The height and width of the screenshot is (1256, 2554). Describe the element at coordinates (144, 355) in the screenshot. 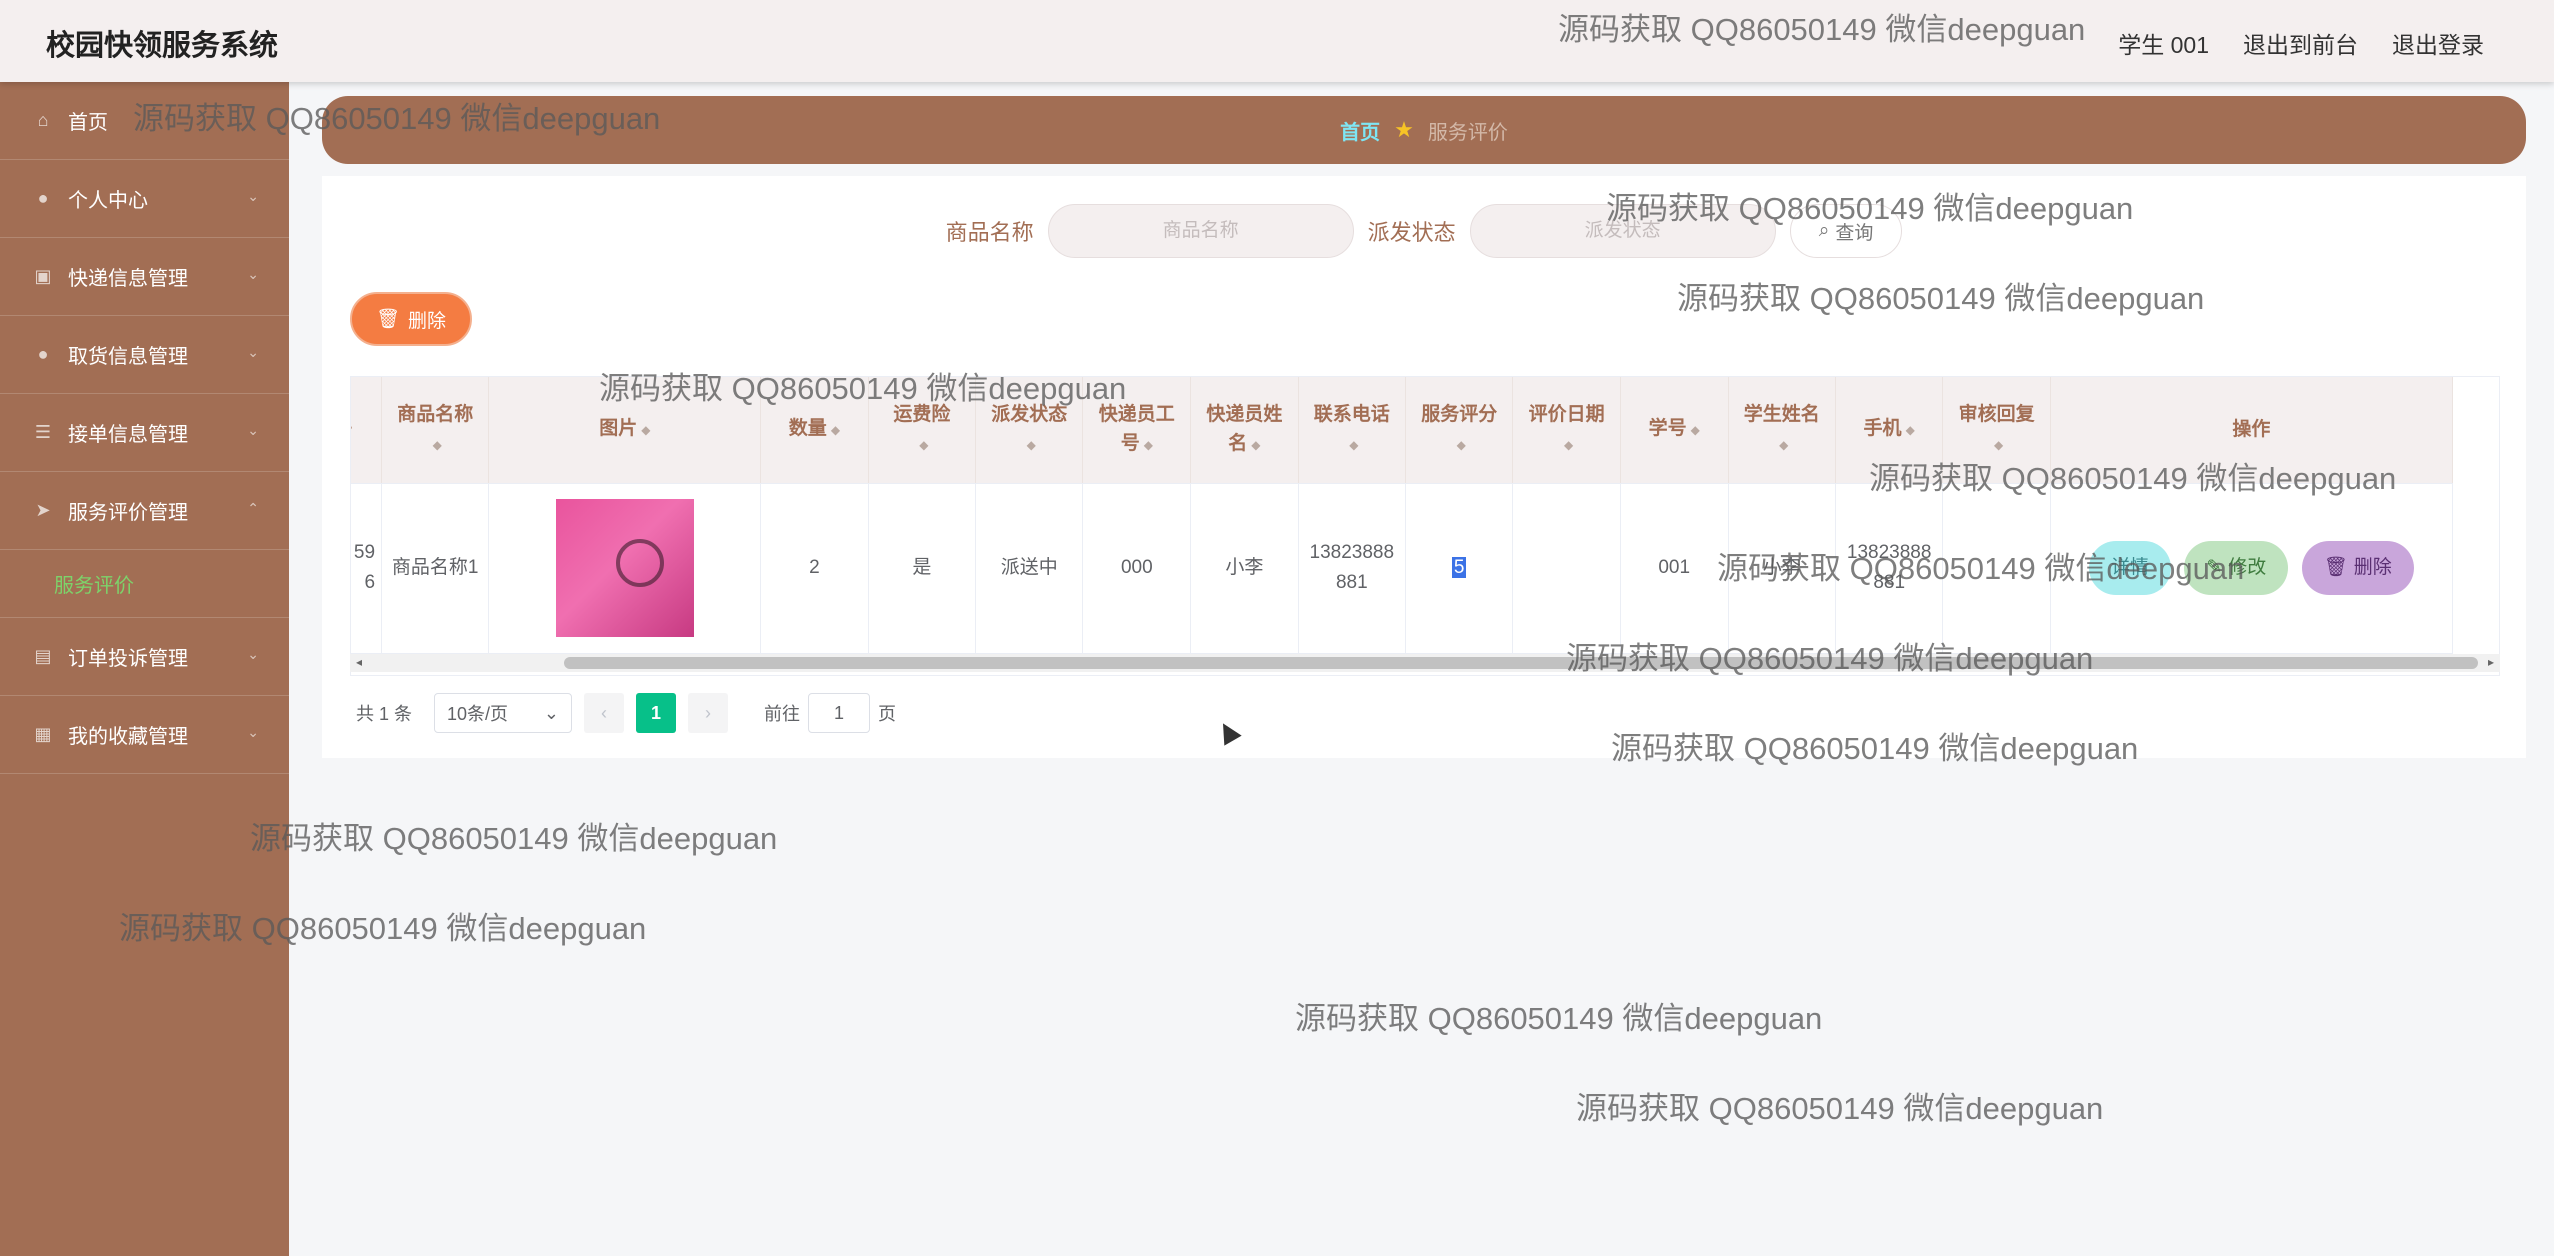

I see `sidebar-item-pickup-info: ● 取货信息管理 ⌄` at that location.